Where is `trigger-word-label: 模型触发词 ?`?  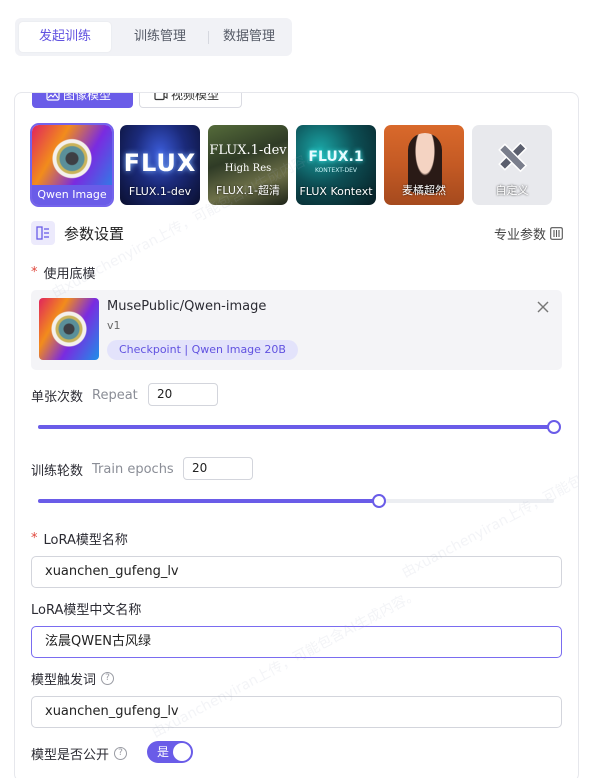 trigger-word-label: 模型触发词 ? is located at coordinates (73, 678).